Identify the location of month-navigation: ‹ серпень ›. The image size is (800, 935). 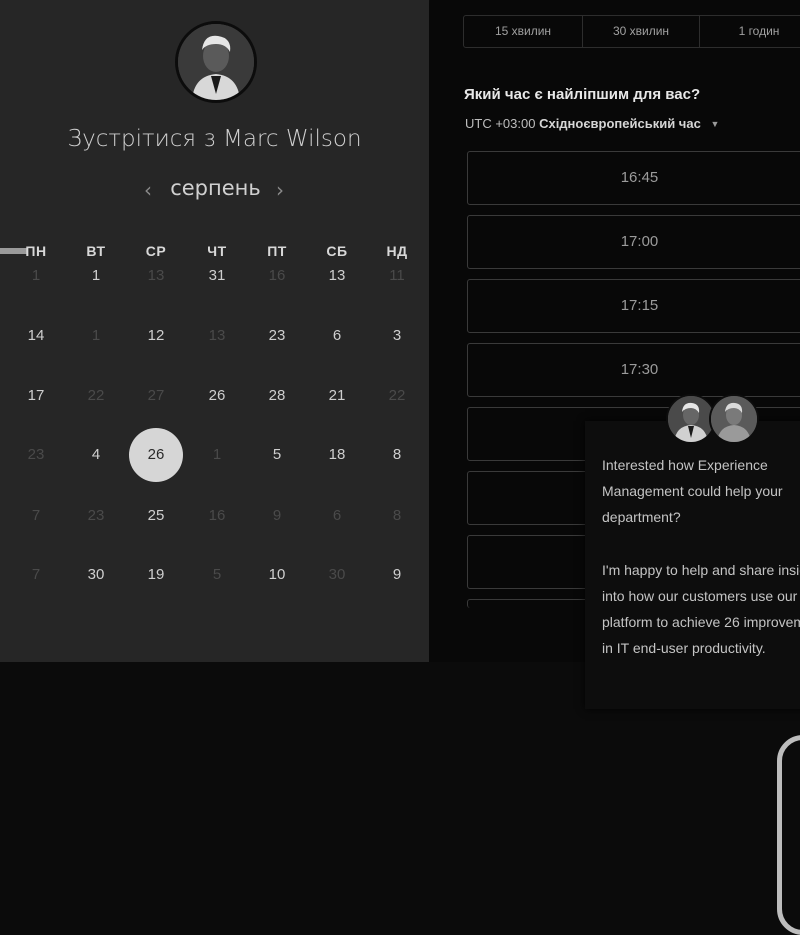
(214, 191).